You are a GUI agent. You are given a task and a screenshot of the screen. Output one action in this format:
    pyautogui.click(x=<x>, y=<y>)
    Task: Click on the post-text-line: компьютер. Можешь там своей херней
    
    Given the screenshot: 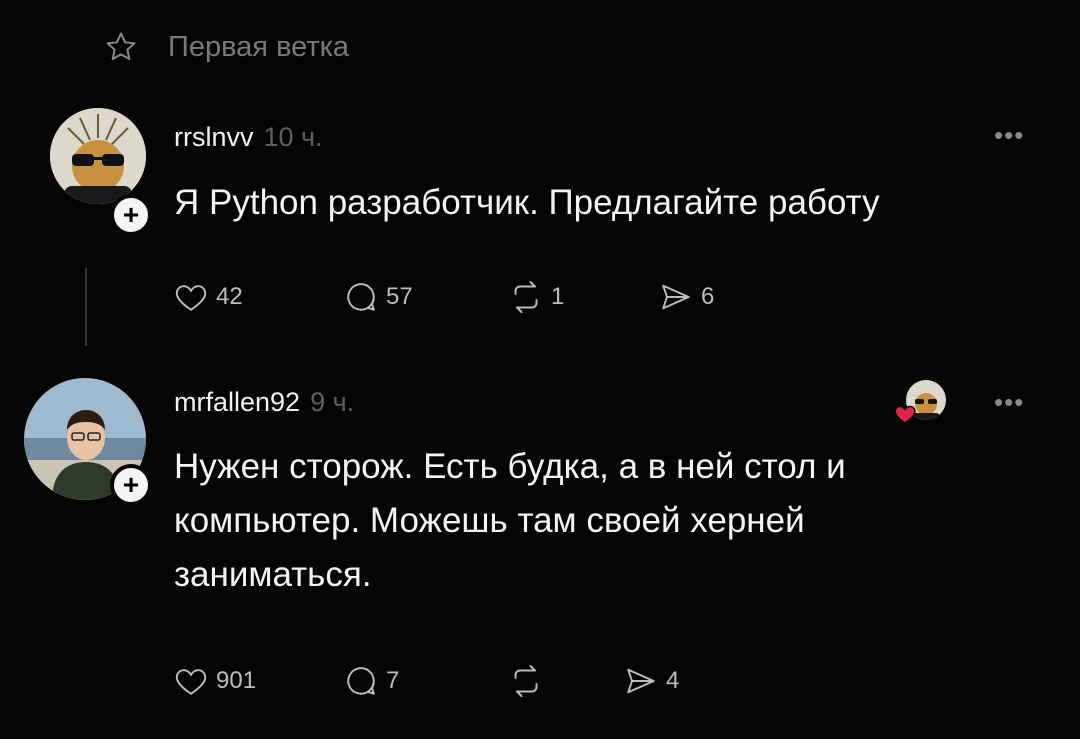 What is the action you would take?
    pyautogui.click(x=489, y=520)
    